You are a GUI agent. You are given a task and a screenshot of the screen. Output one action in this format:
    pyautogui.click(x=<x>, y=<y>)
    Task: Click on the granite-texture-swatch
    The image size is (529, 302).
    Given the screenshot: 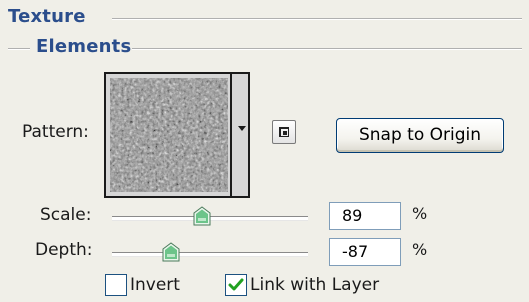 What is the action you would take?
    pyautogui.click(x=169, y=135)
    